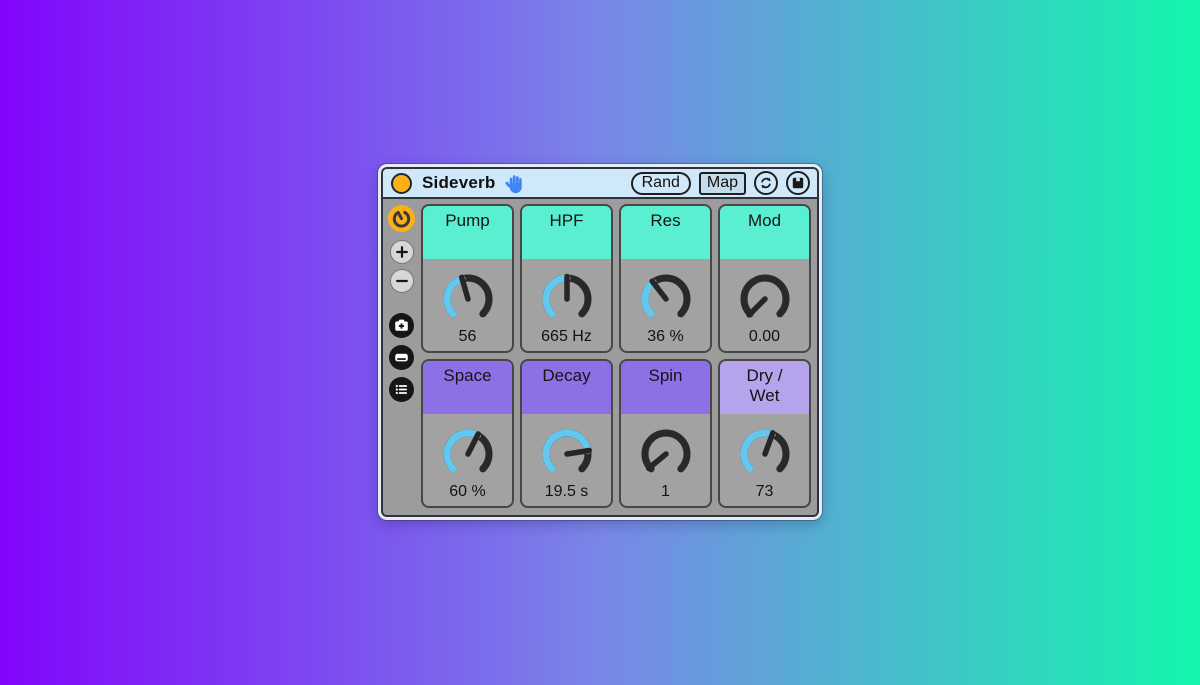 Image resolution: width=1200 pixels, height=685 pixels. Describe the element at coordinates (665, 337) in the screenshot. I see `macro-value: 36 %` at that location.